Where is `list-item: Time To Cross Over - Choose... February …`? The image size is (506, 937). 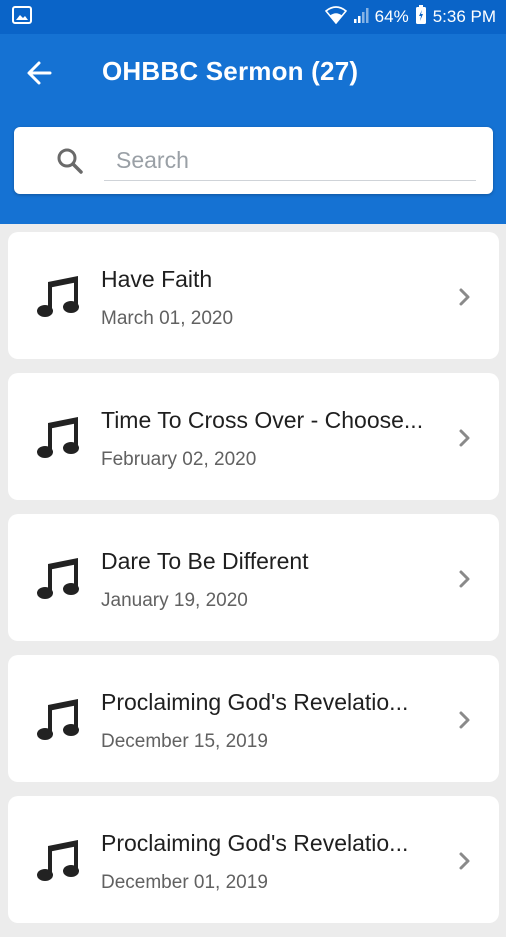
list-item: Time To Cross Over - Choose... February … is located at coordinates (253, 436).